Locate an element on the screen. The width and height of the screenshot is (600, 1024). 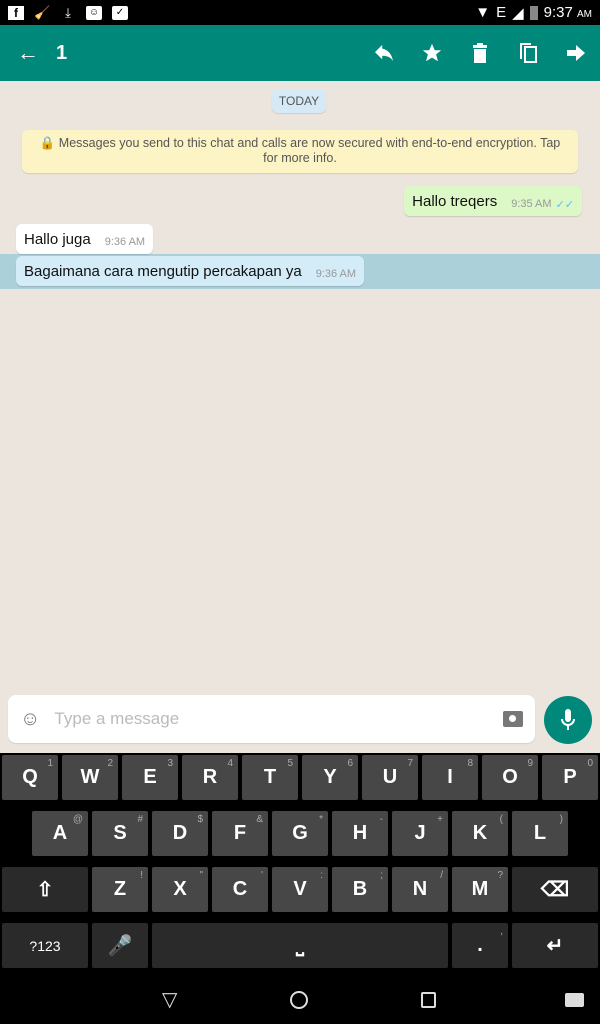
reply-button is located at coordinates (384, 53).